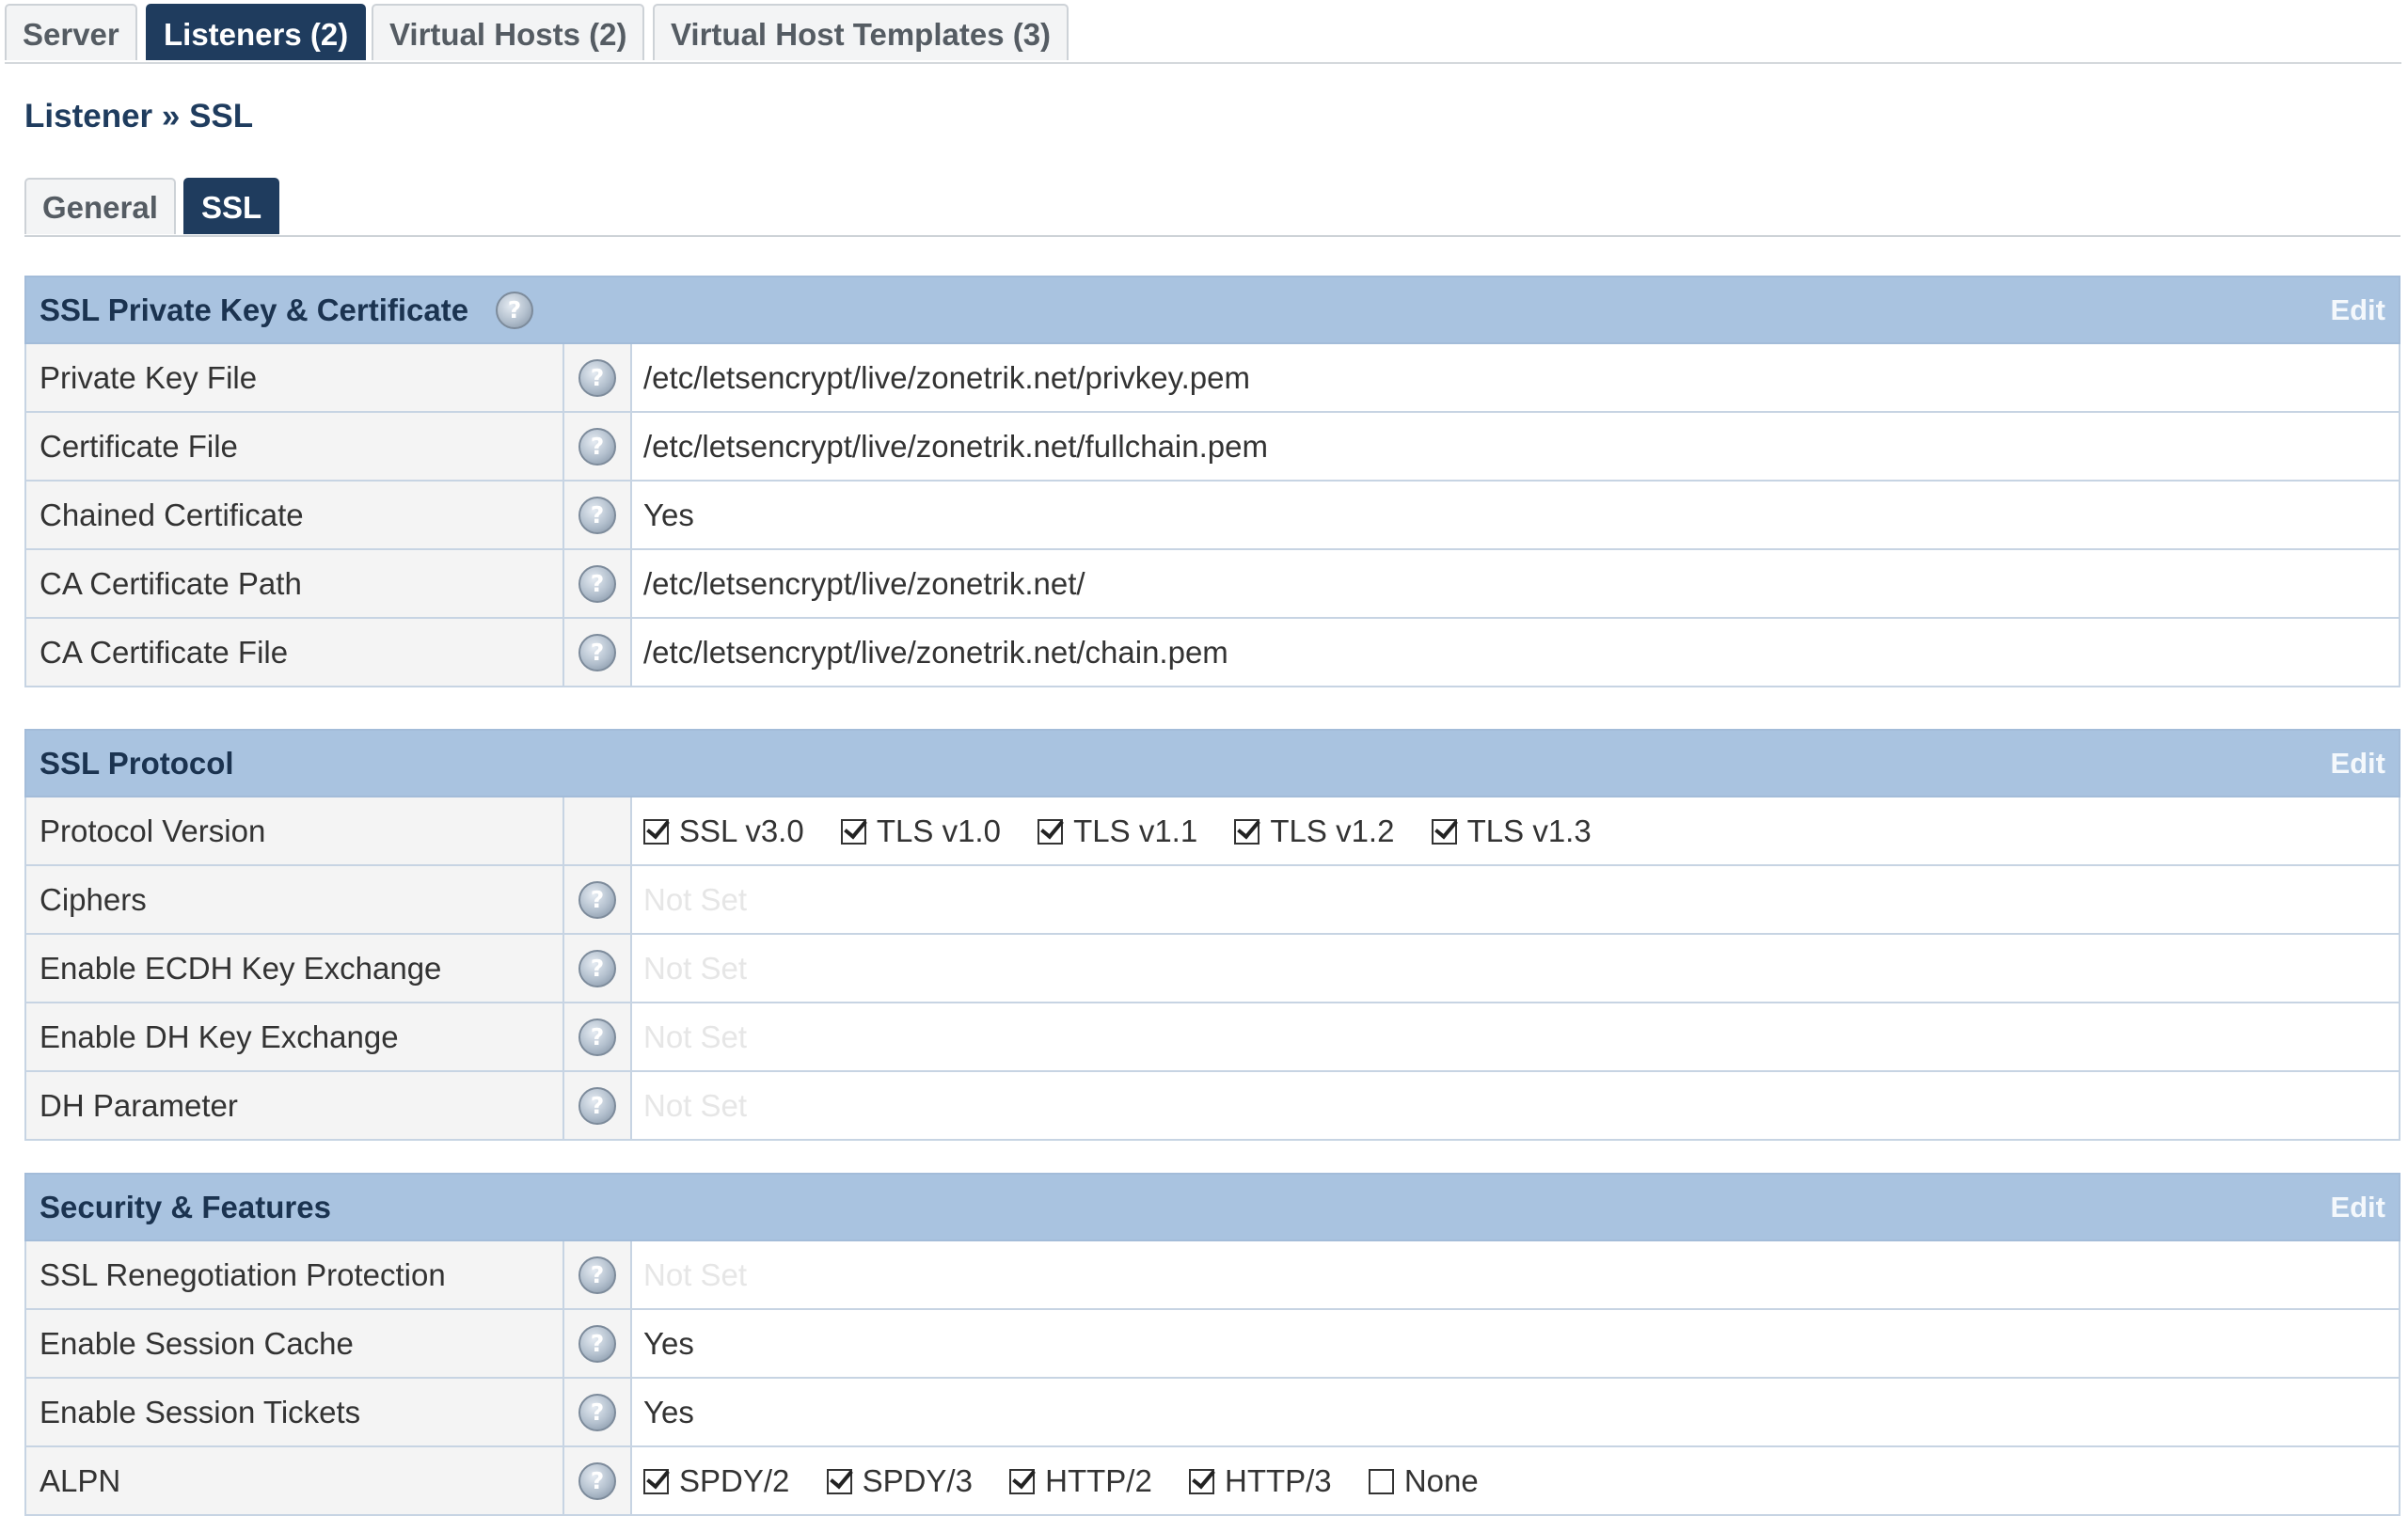 This screenshot has width=2408, height=1516. What do you see at coordinates (137, 763) in the screenshot?
I see `section-title: SSL Protocol` at bounding box center [137, 763].